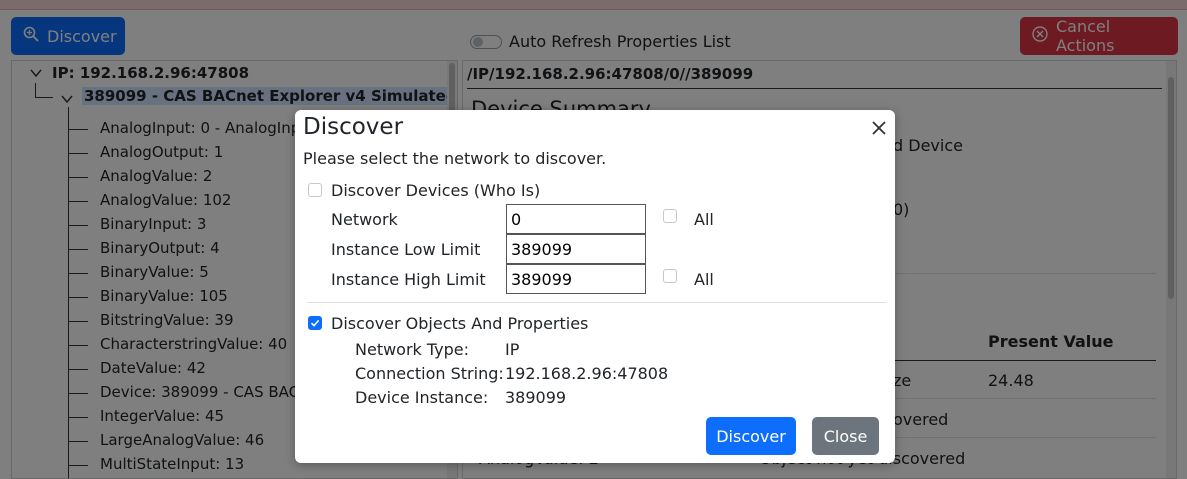 Image resolution: width=1187 pixels, height=479 pixels. I want to click on network-all-checkbox, so click(670, 216).